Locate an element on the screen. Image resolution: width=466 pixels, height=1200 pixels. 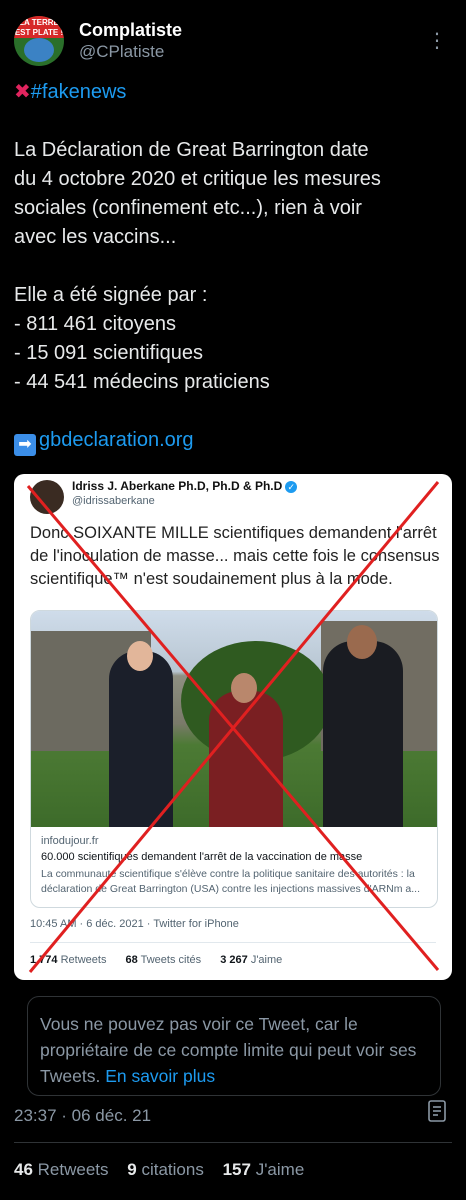
tweet-line: Elle a été signée par : is located at coordinates (111, 295).